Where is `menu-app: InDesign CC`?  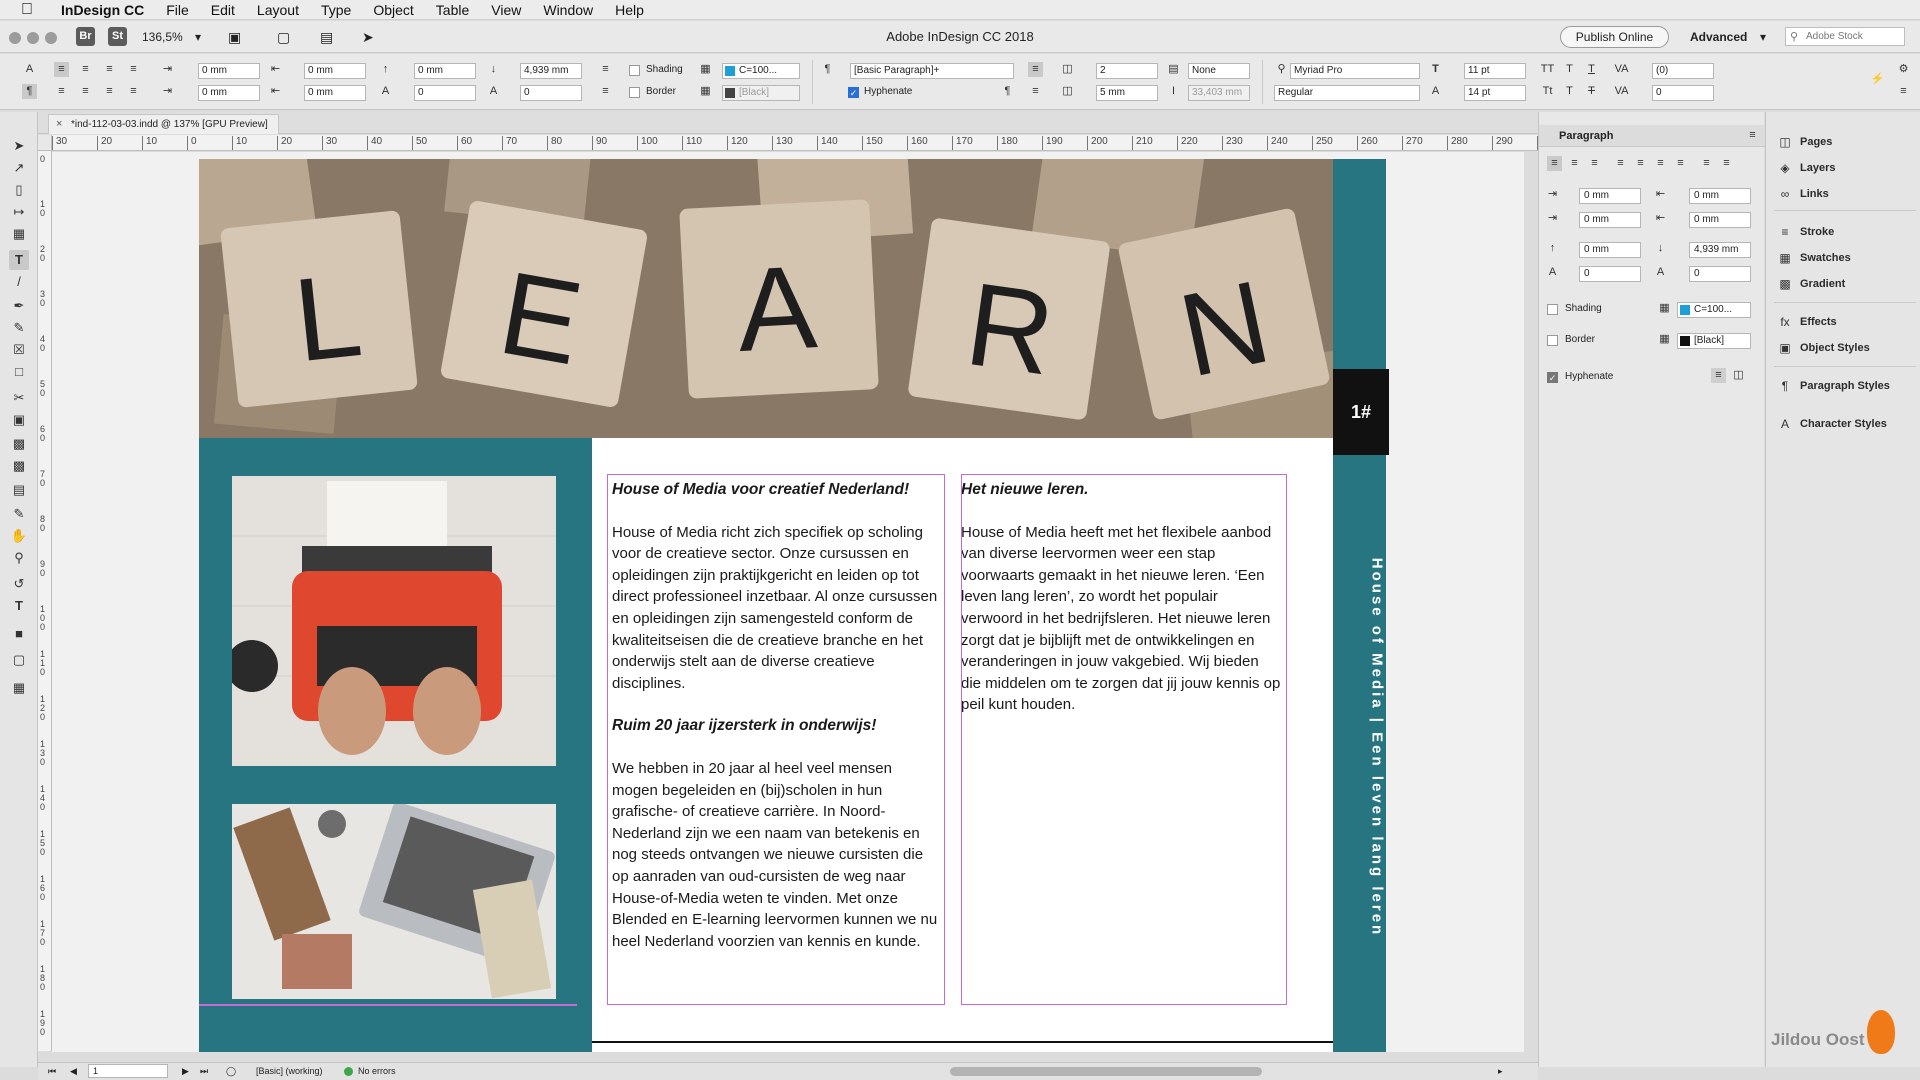 menu-app: InDesign CC is located at coordinates (102, 10).